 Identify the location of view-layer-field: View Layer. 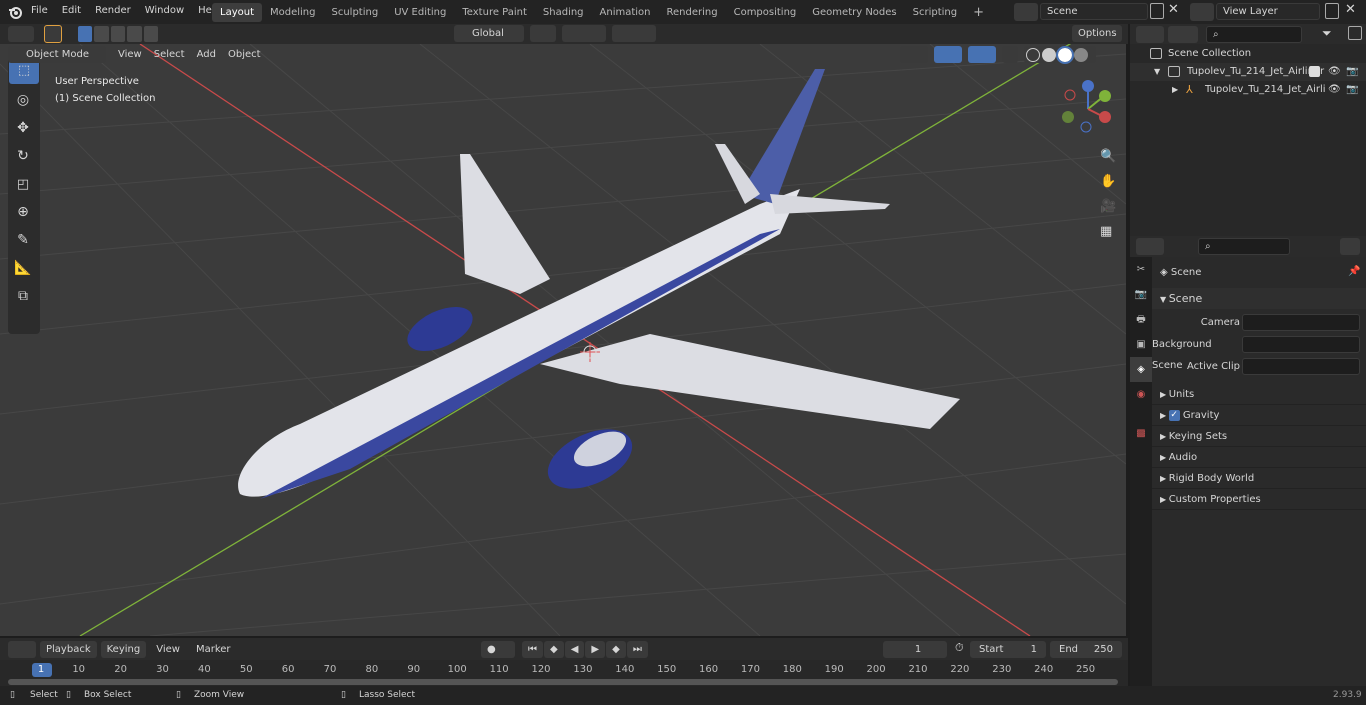
(1268, 11).